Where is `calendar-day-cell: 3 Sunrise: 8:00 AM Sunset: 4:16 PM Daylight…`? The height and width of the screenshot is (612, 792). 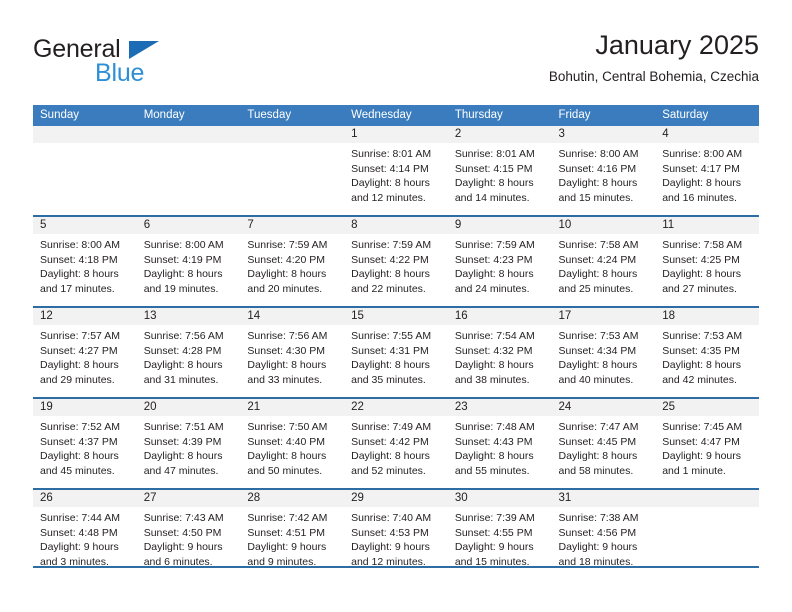
calendar-day-cell: 3 Sunrise: 8:00 AM Sunset: 4:16 PM Daylight… is located at coordinates (603, 171).